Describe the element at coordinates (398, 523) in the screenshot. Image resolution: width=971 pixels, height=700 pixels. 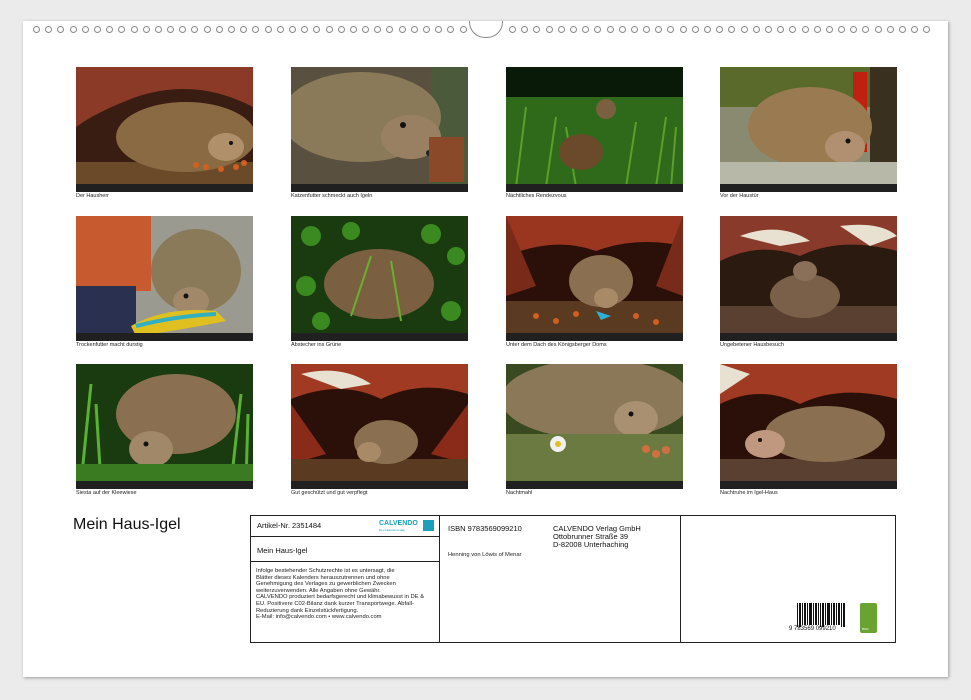
I see `calvendo-logo: CALVENDO` at that location.